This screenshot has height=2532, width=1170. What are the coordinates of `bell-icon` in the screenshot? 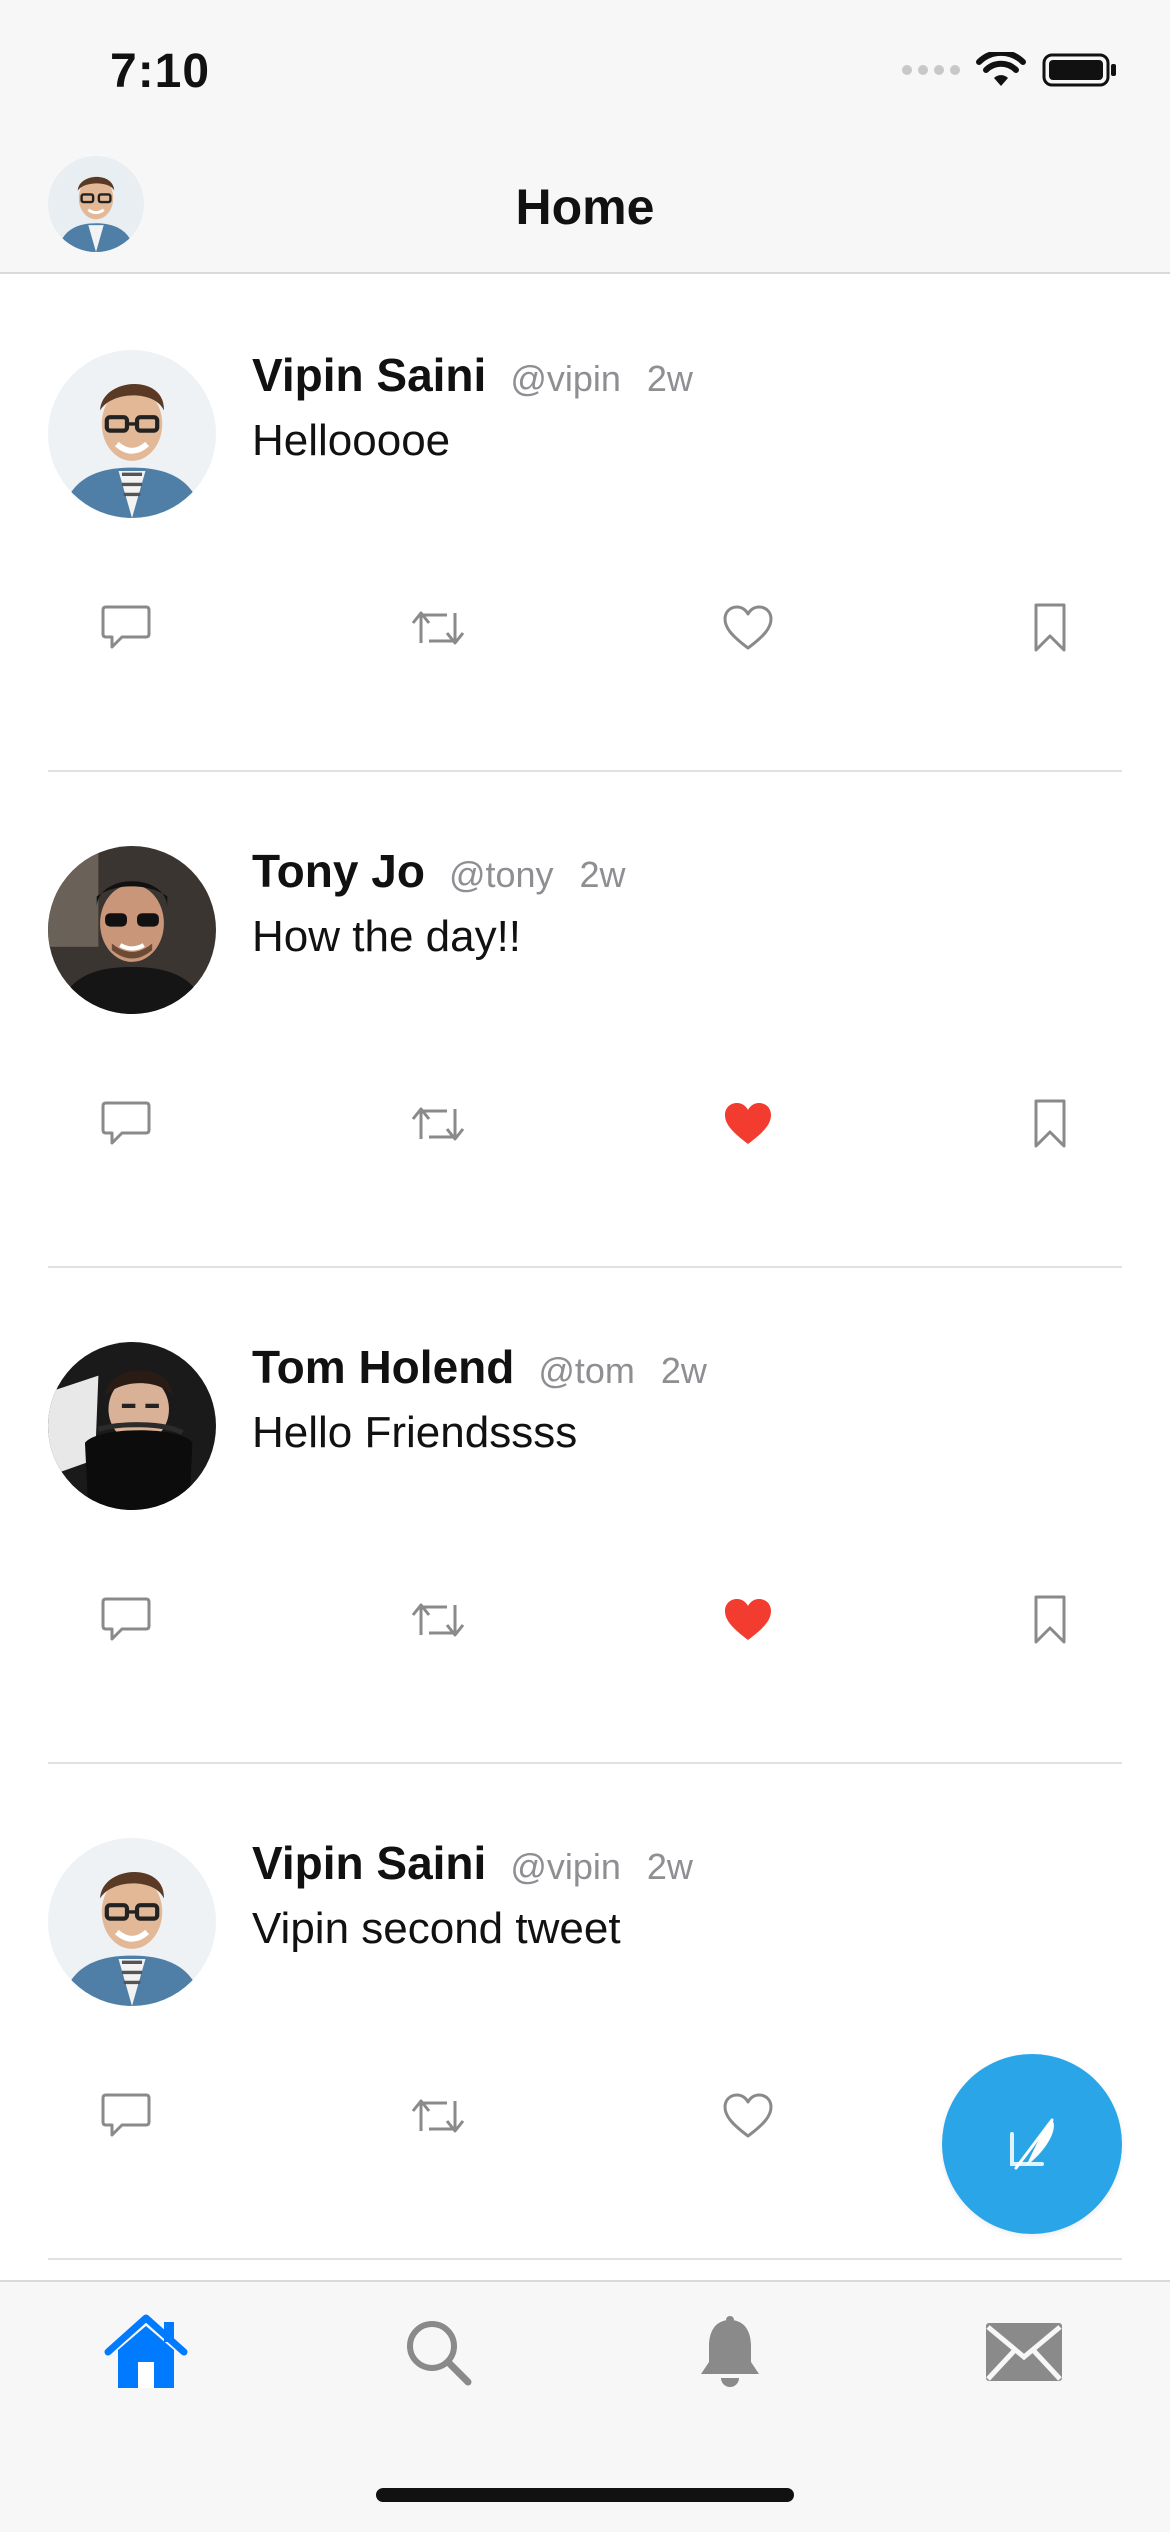 It's located at (730, 2351).